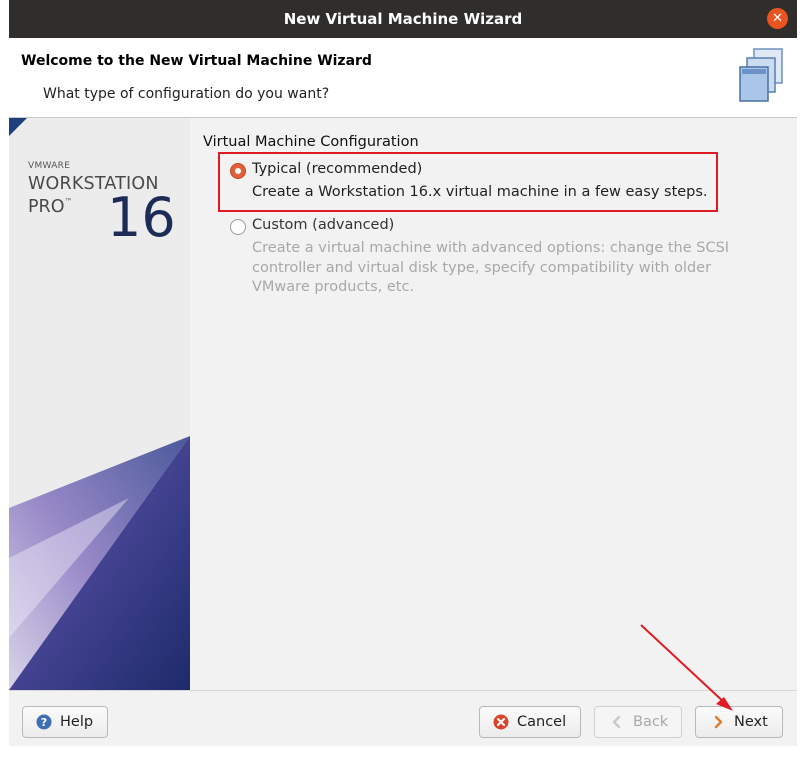 The height and width of the screenshot is (757, 806). Describe the element at coordinates (751, 722) in the screenshot. I see `next-label: Next` at that location.